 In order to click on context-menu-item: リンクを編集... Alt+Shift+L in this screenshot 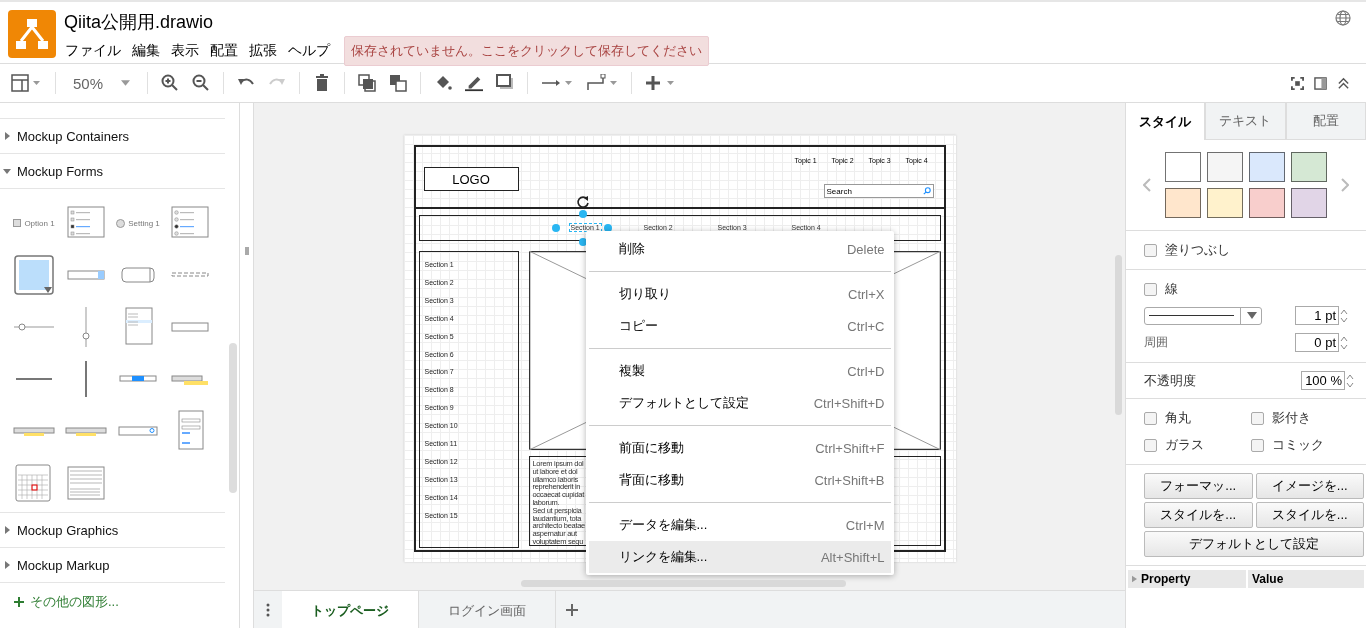, I will do `click(739, 557)`.